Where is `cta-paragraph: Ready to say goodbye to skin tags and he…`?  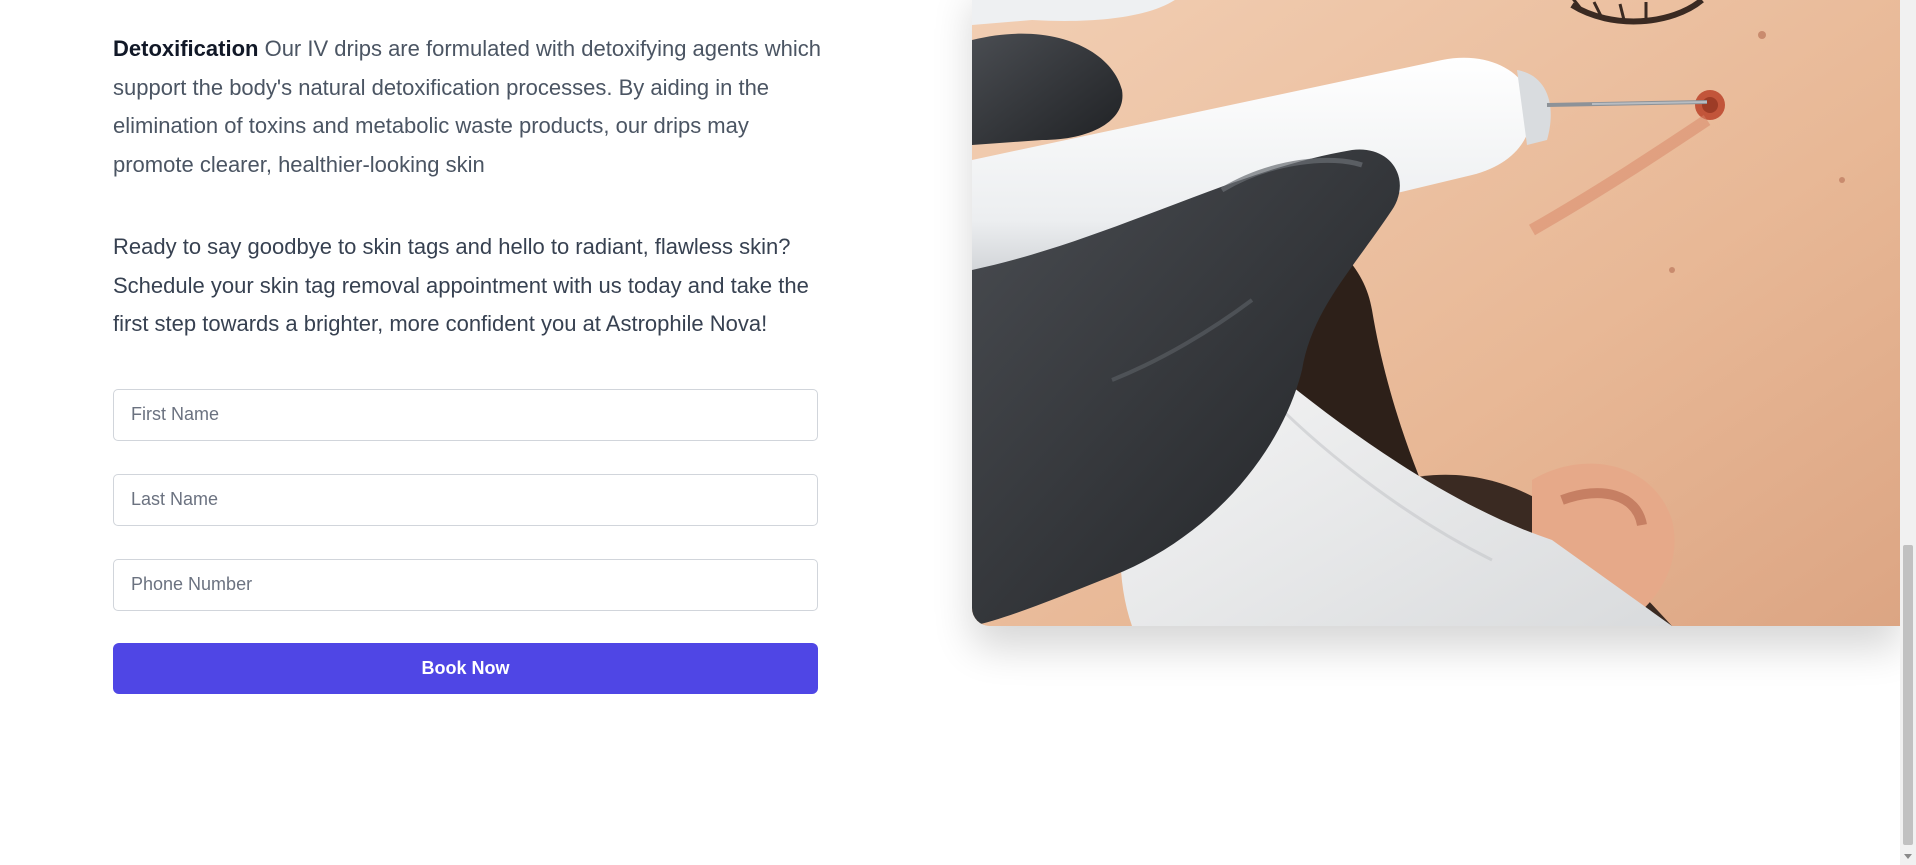 cta-paragraph: Ready to say goodbye to skin tags and he… is located at coordinates (461, 285).